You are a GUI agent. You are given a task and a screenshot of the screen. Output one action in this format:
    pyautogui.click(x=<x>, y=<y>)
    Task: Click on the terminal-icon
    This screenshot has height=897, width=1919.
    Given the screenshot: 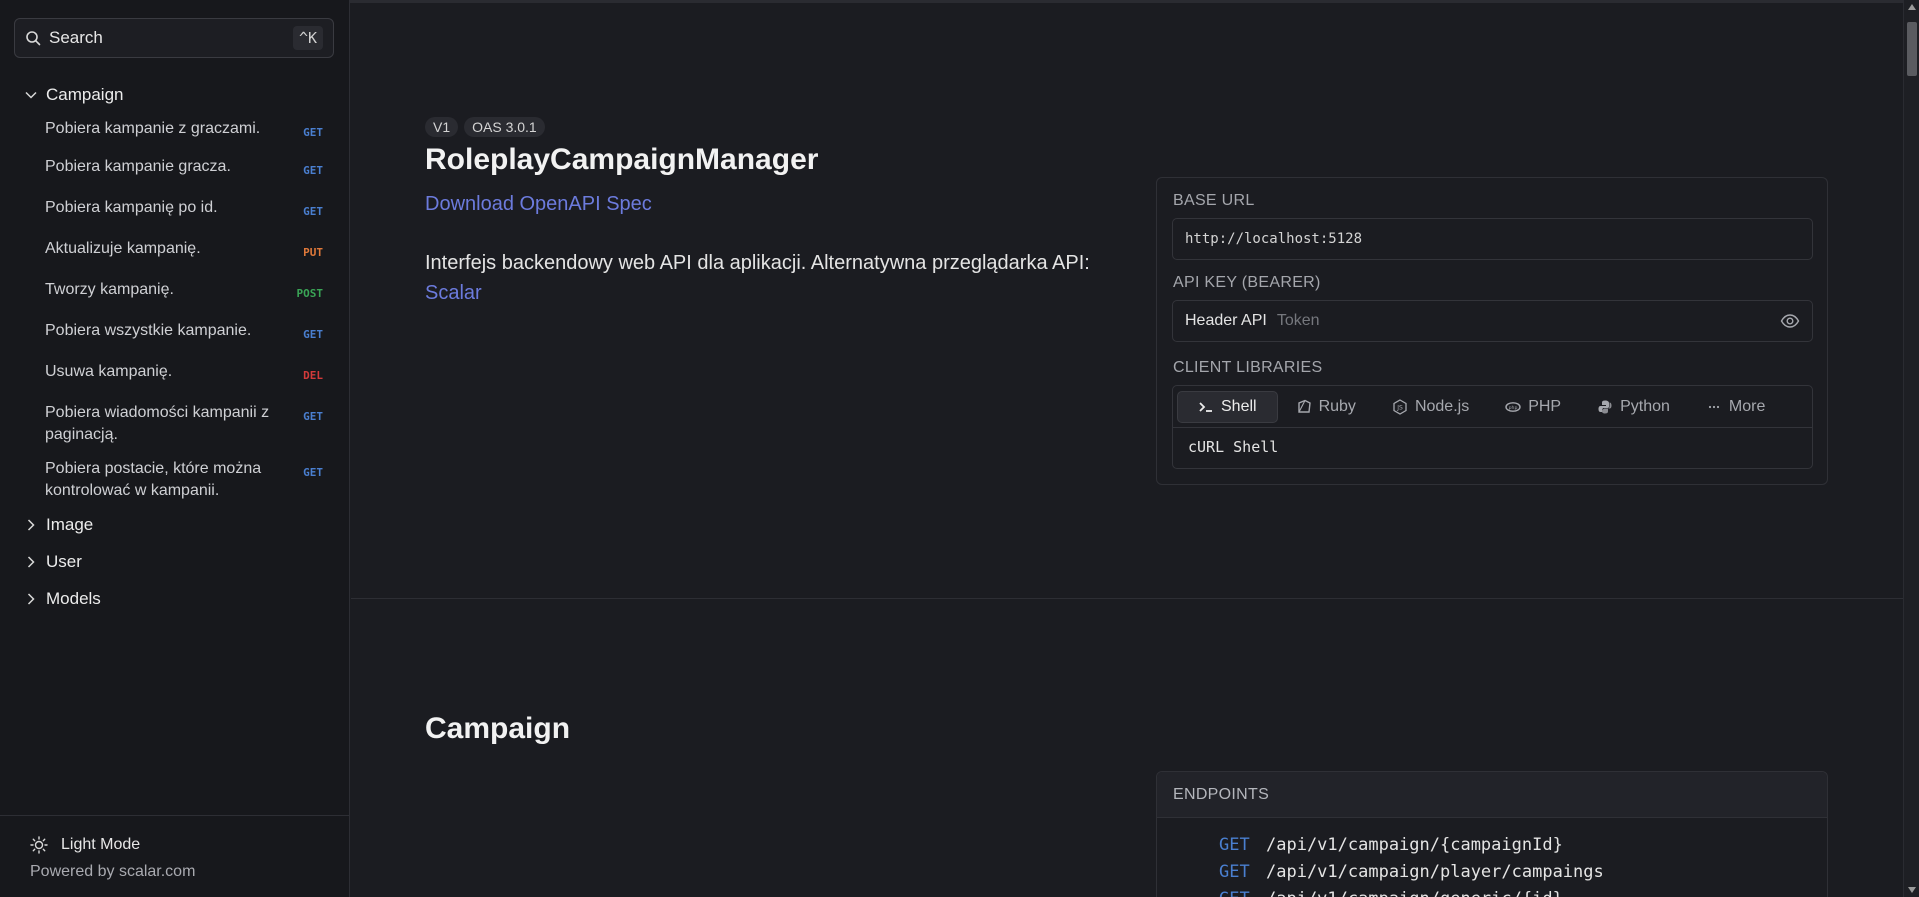 What is the action you would take?
    pyautogui.click(x=1205, y=406)
    